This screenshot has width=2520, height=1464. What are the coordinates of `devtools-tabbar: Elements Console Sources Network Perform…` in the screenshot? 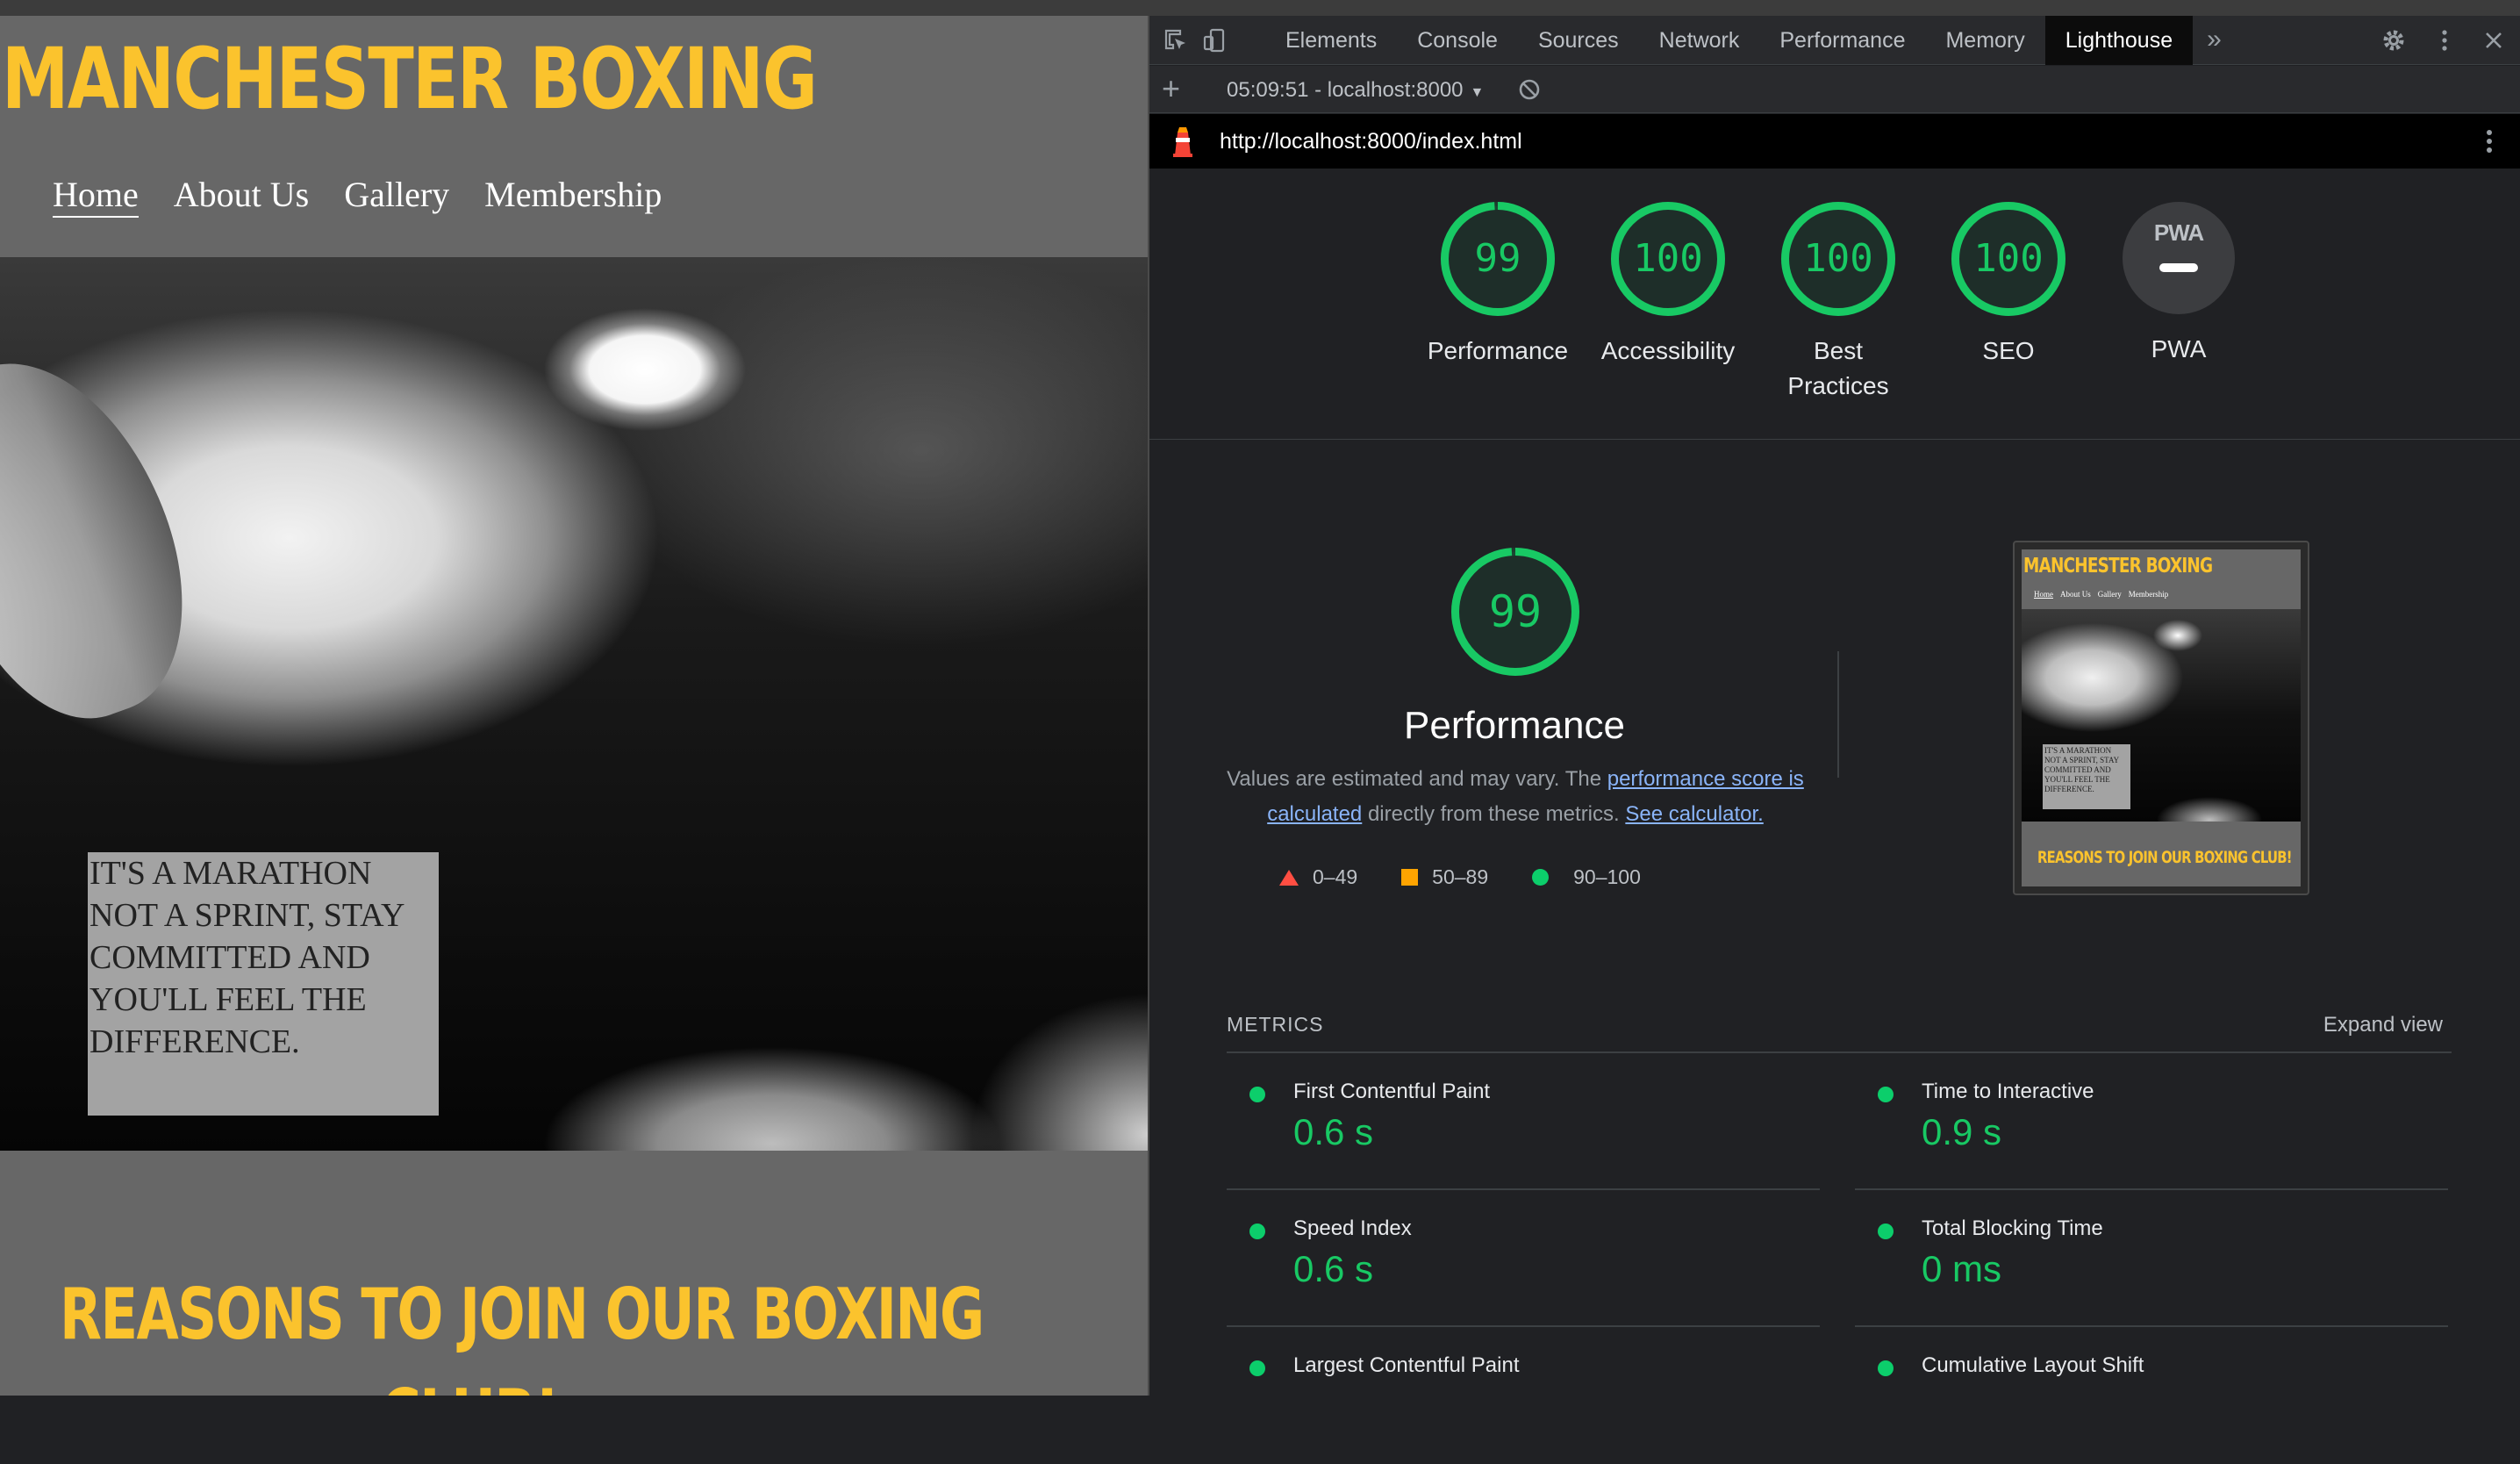 It's located at (1834, 40).